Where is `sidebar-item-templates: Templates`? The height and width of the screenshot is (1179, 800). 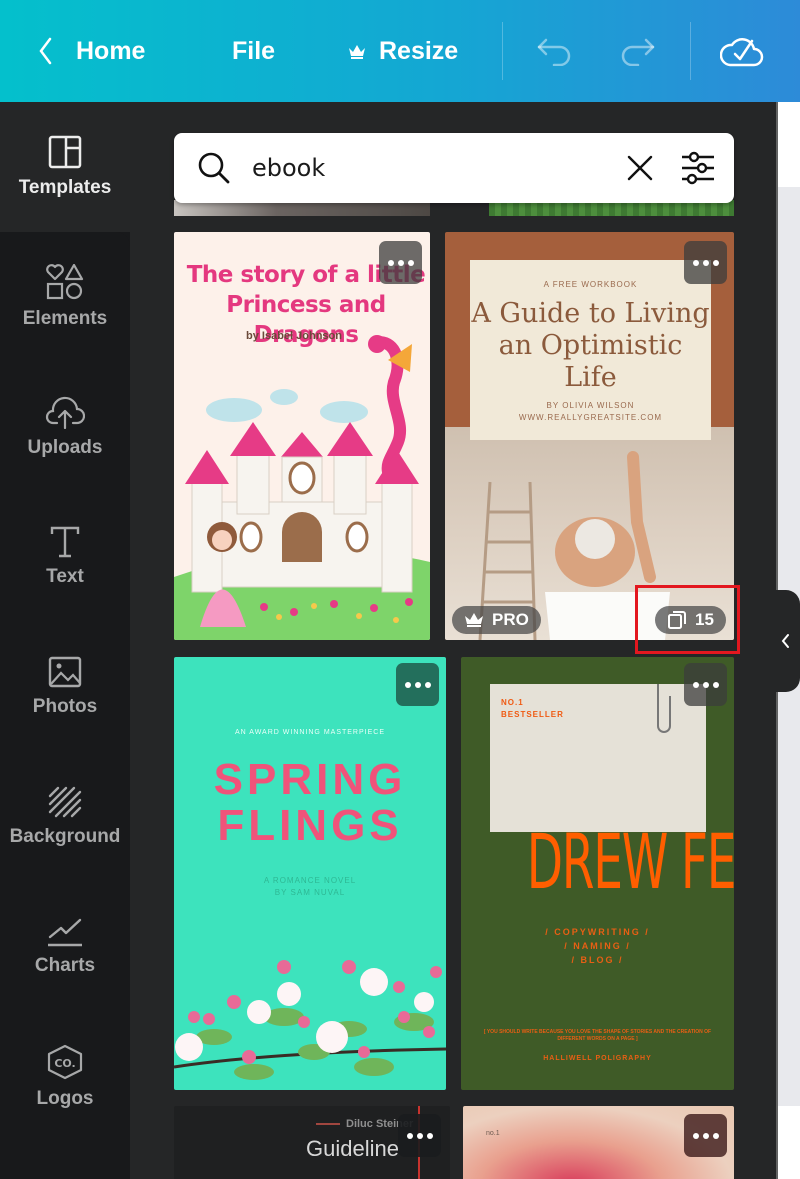 sidebar-item-templates: Templates is located at coordinates (65, 167).